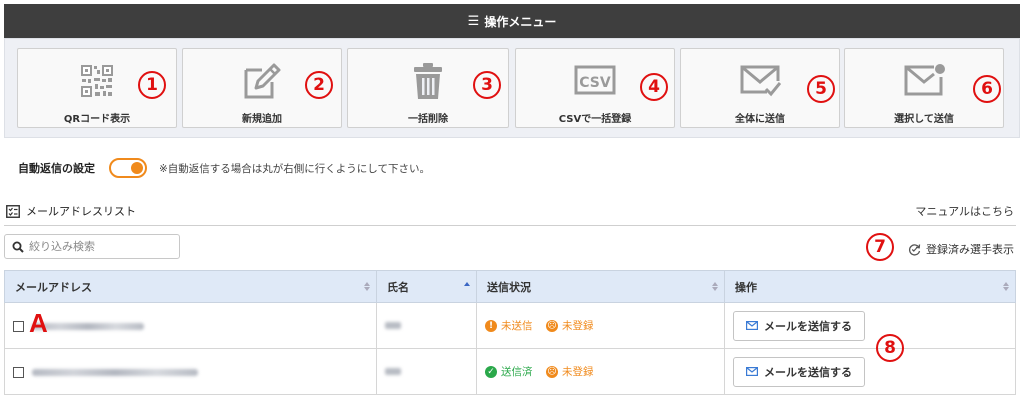 Image resolution: width=1024 pixels, height=404 pixels. I want to click on filter-search-box, so click(92, 246).